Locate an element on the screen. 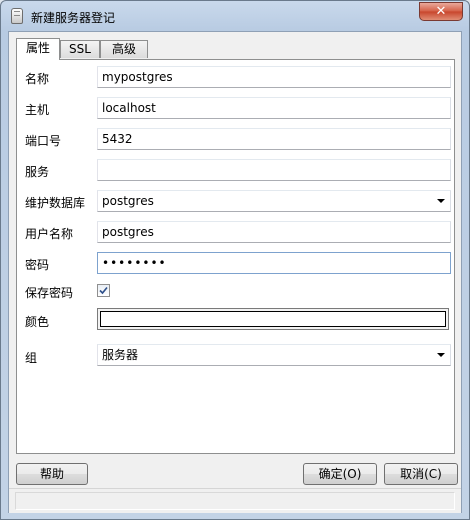 The image size is (470, 520). maintenance-db-select: postgres is located at coordinates (274, 201).